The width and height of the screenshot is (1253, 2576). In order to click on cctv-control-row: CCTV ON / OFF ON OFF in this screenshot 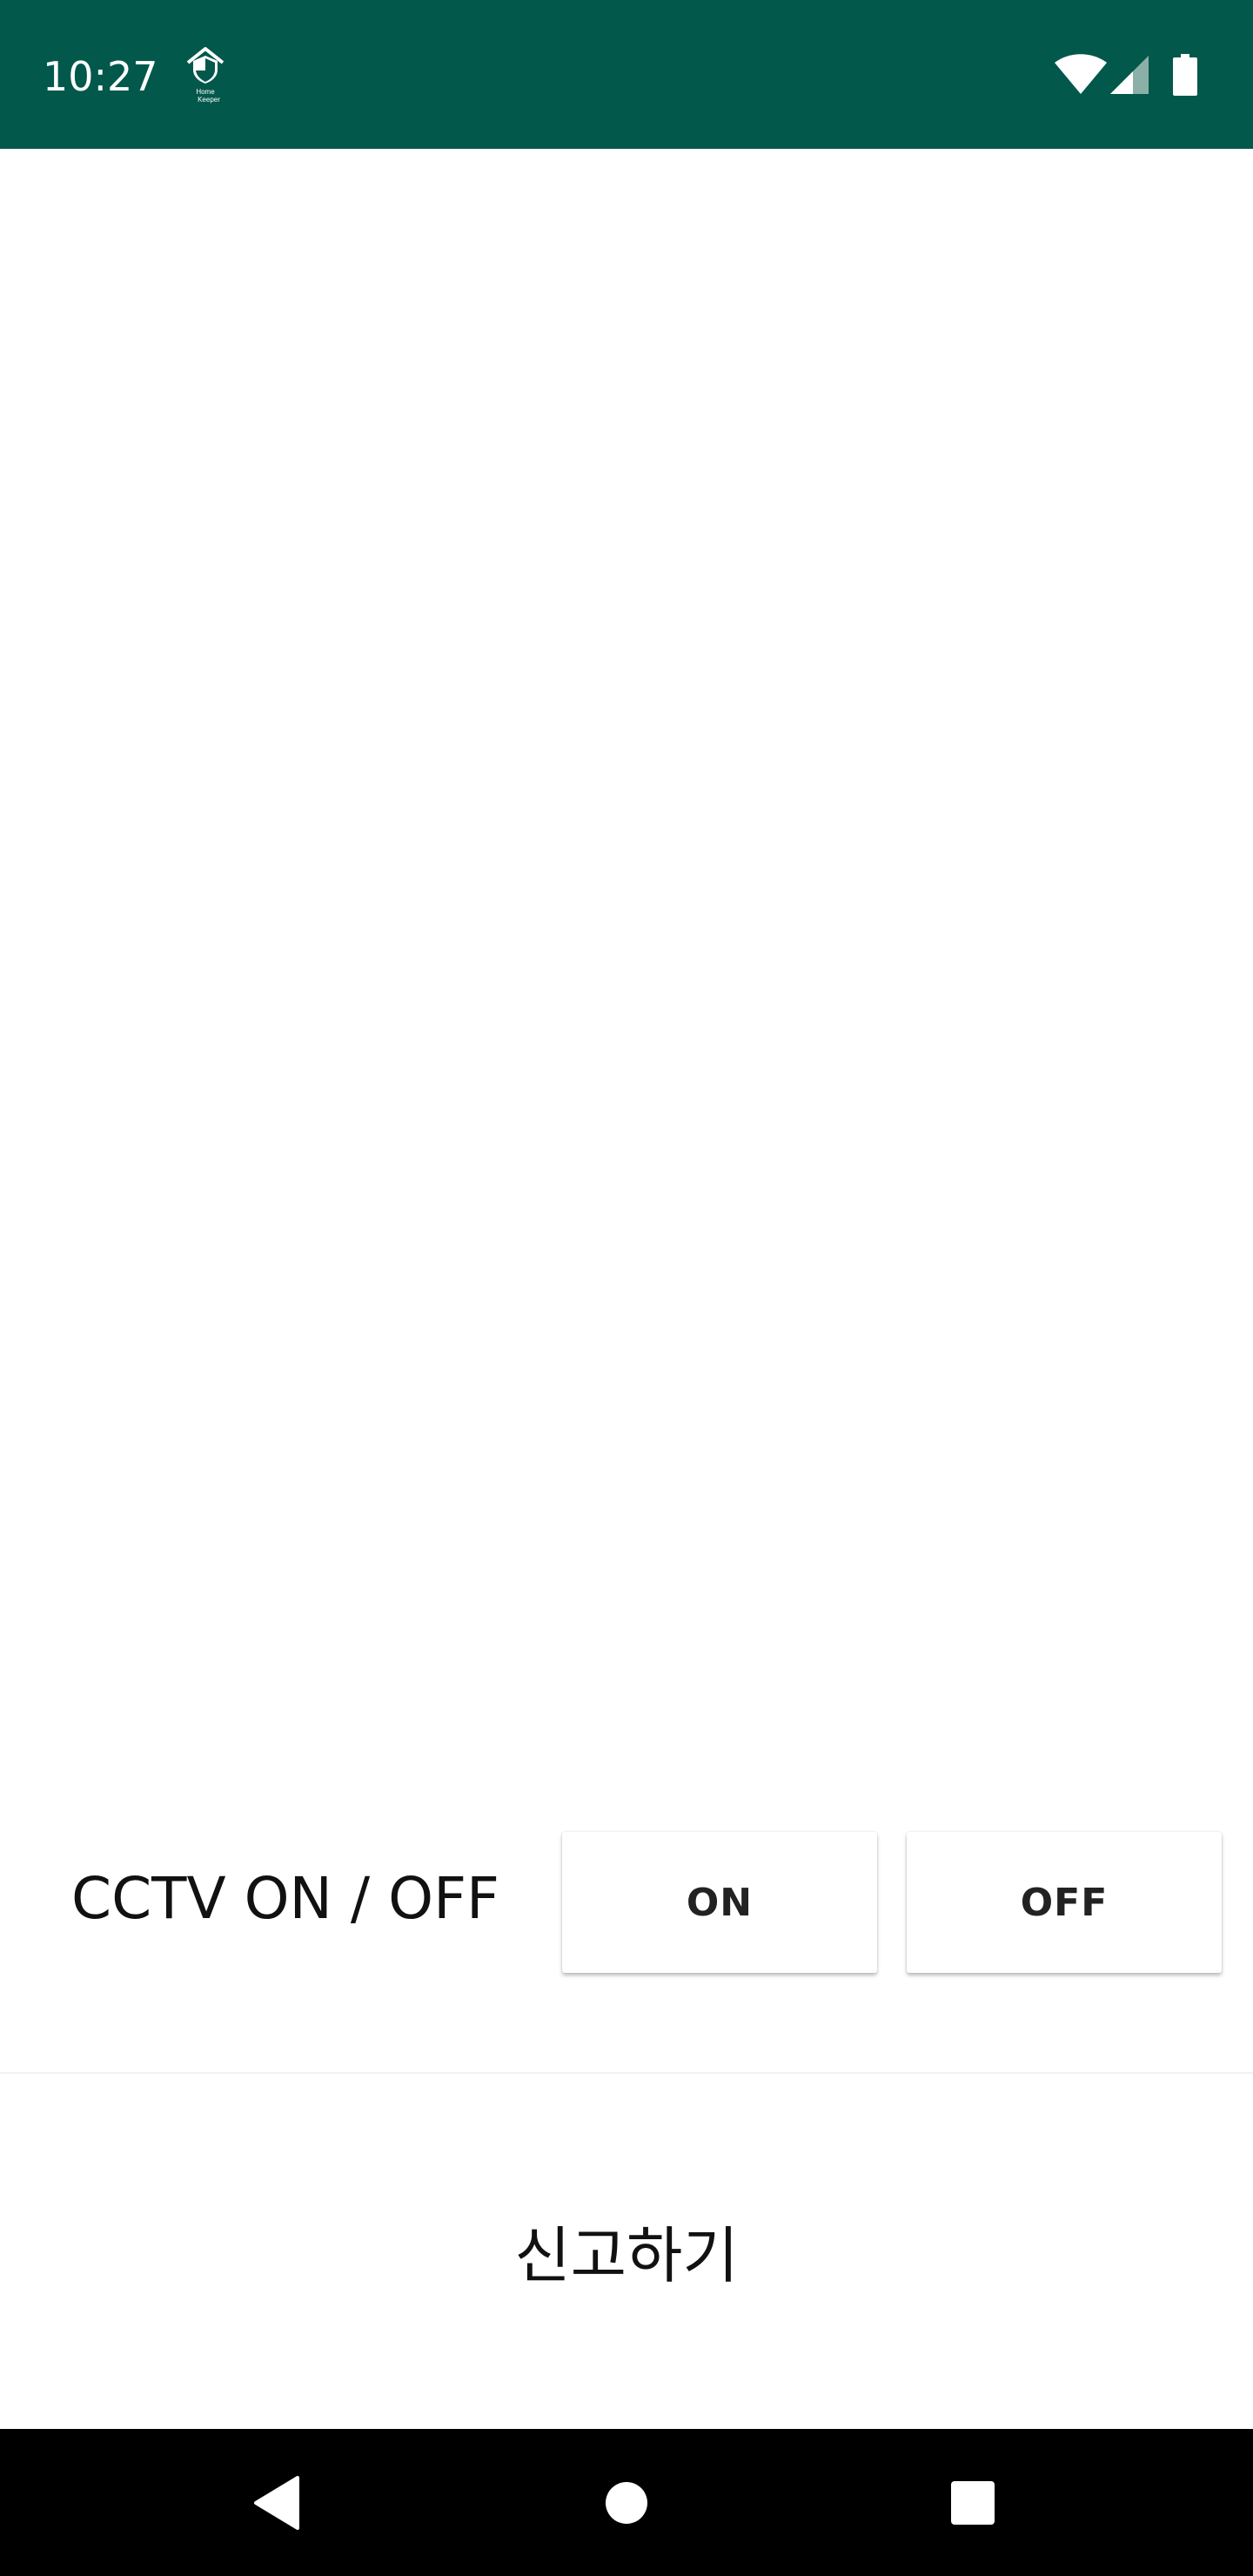, I will do `click(626, 1907)`.